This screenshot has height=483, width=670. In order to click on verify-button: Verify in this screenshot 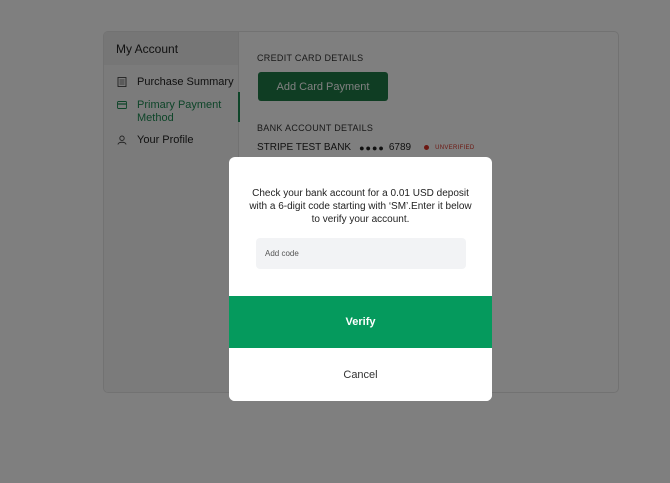, I will do `click(360, 322)`.